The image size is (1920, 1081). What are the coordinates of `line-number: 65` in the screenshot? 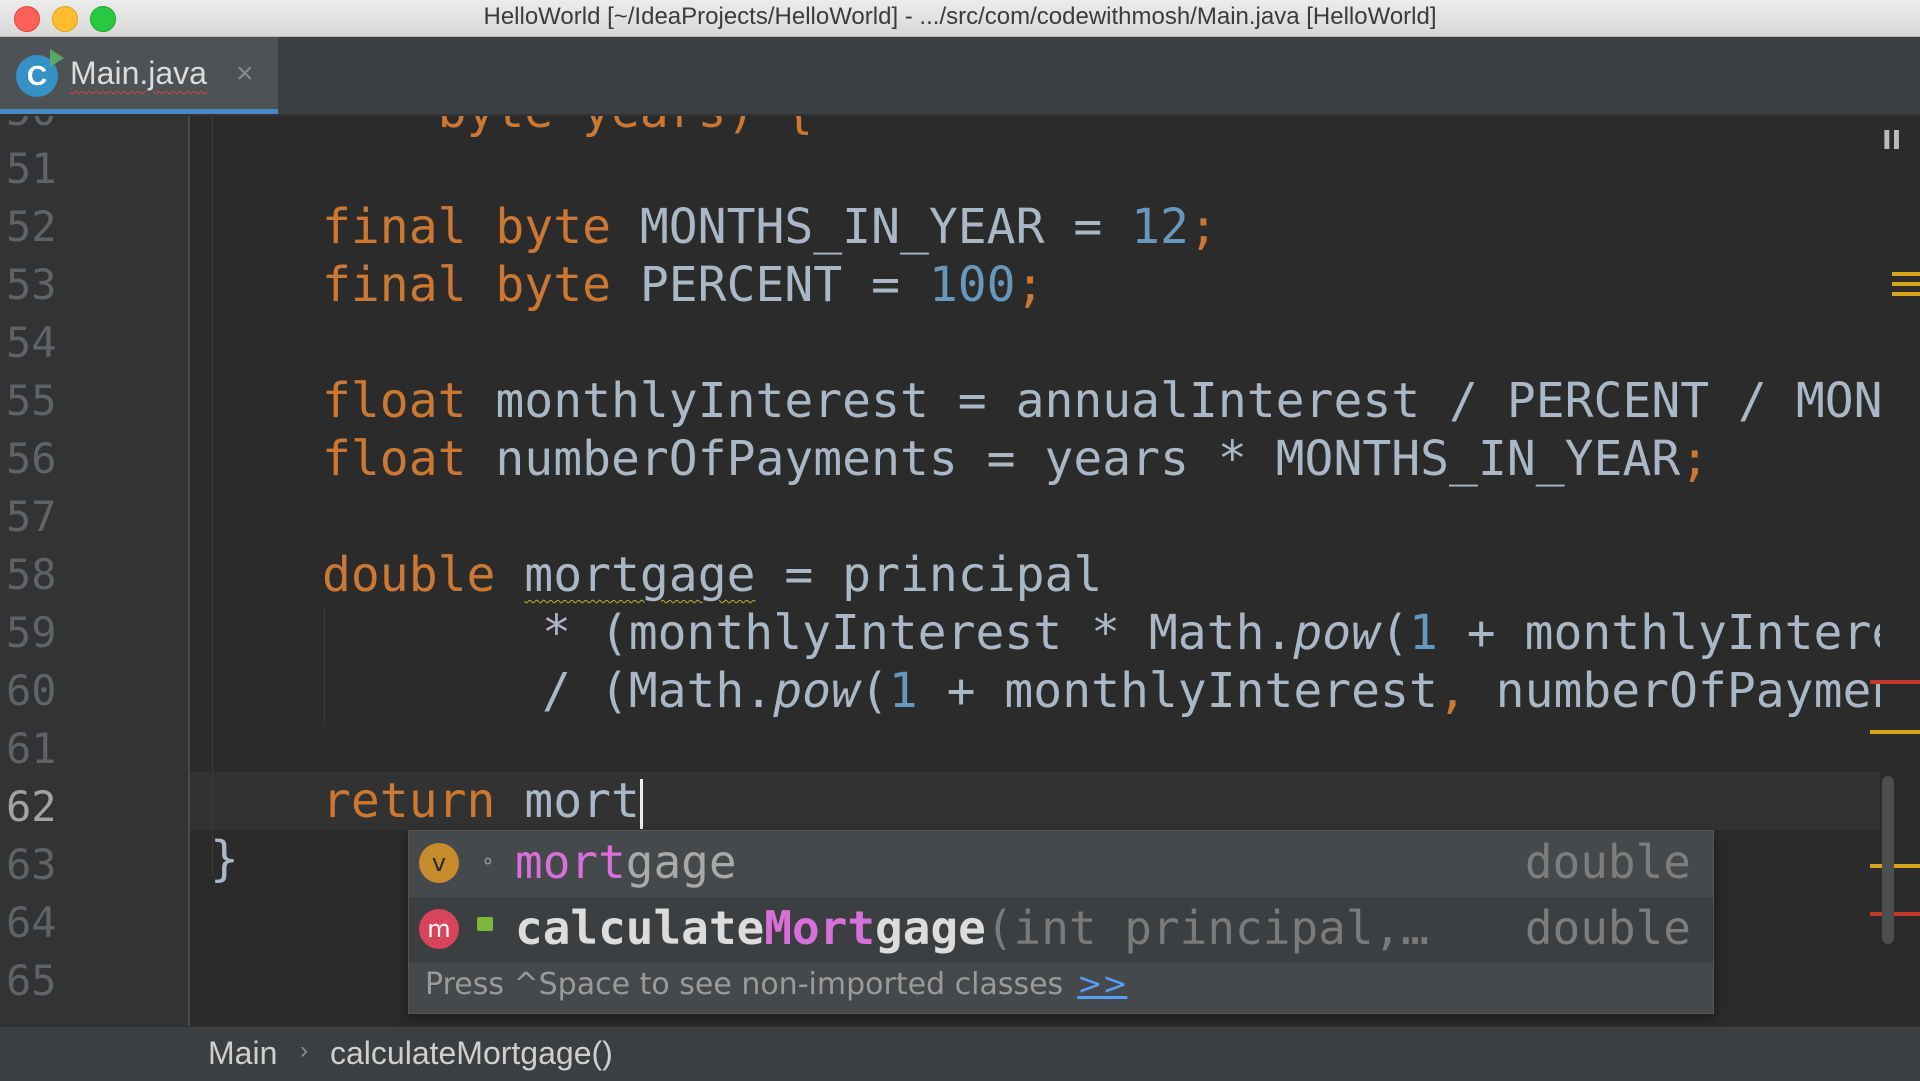 It's located at (31, 980).